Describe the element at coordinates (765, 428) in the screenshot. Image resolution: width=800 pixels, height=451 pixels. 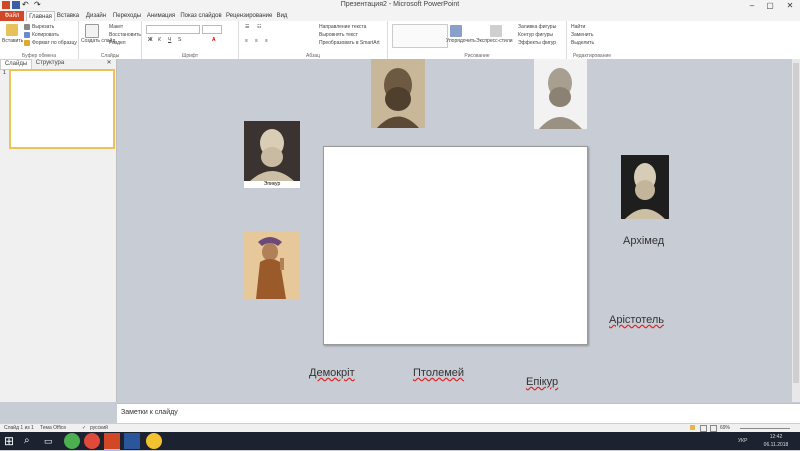
I see `zoom-slider` at that location.